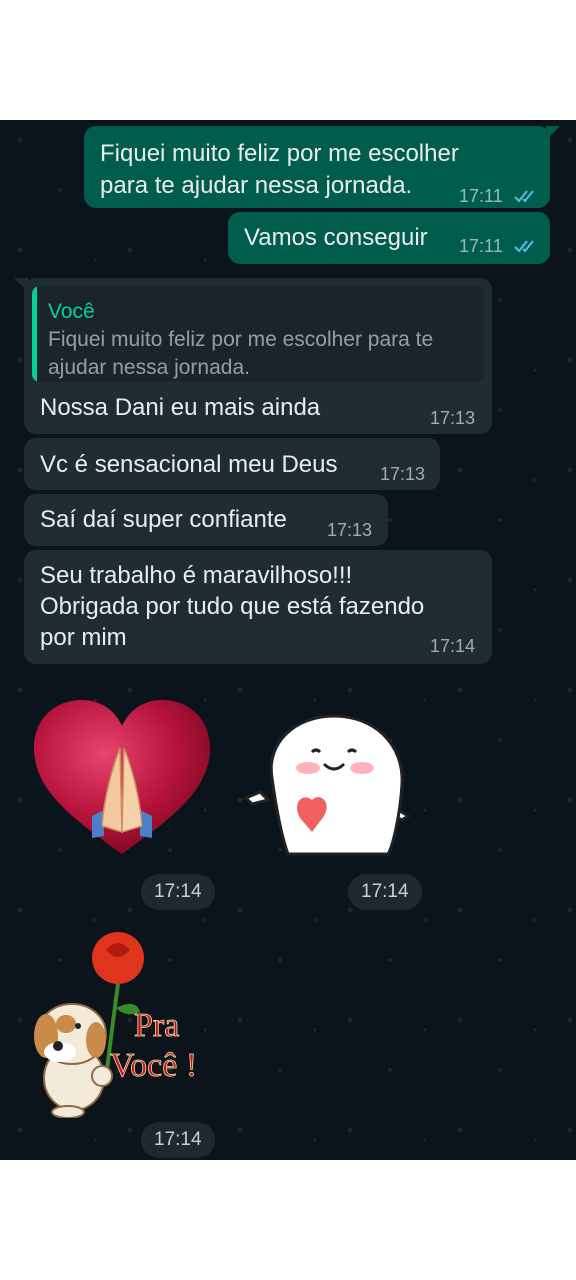  What do you see at coordinates (126, 1023) in the screenshot?
I see `puppy-with-rose-icon: Pra Você !` at bounding box center [126, 1023].